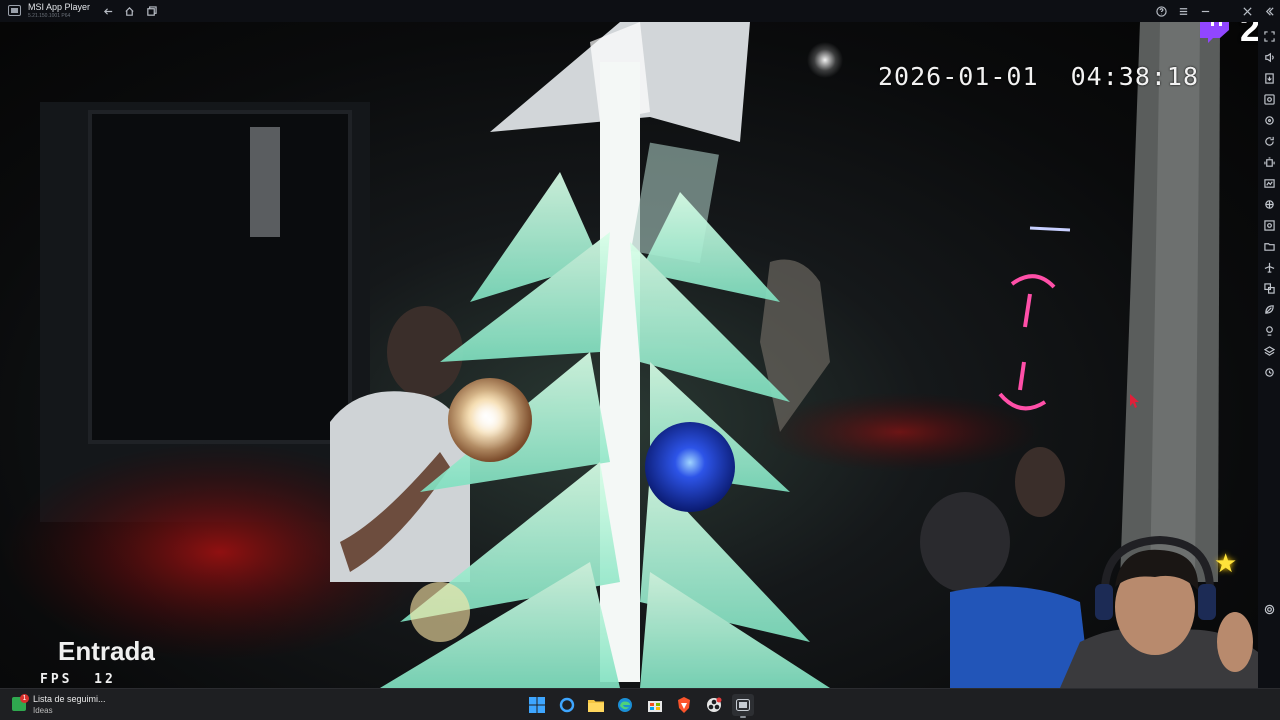 This screenshot has height=720, width=1280. What do you see at coordinates (1269, 309) in the screenshot?
I see `eco-icon` at bounding box center [1269, 309].